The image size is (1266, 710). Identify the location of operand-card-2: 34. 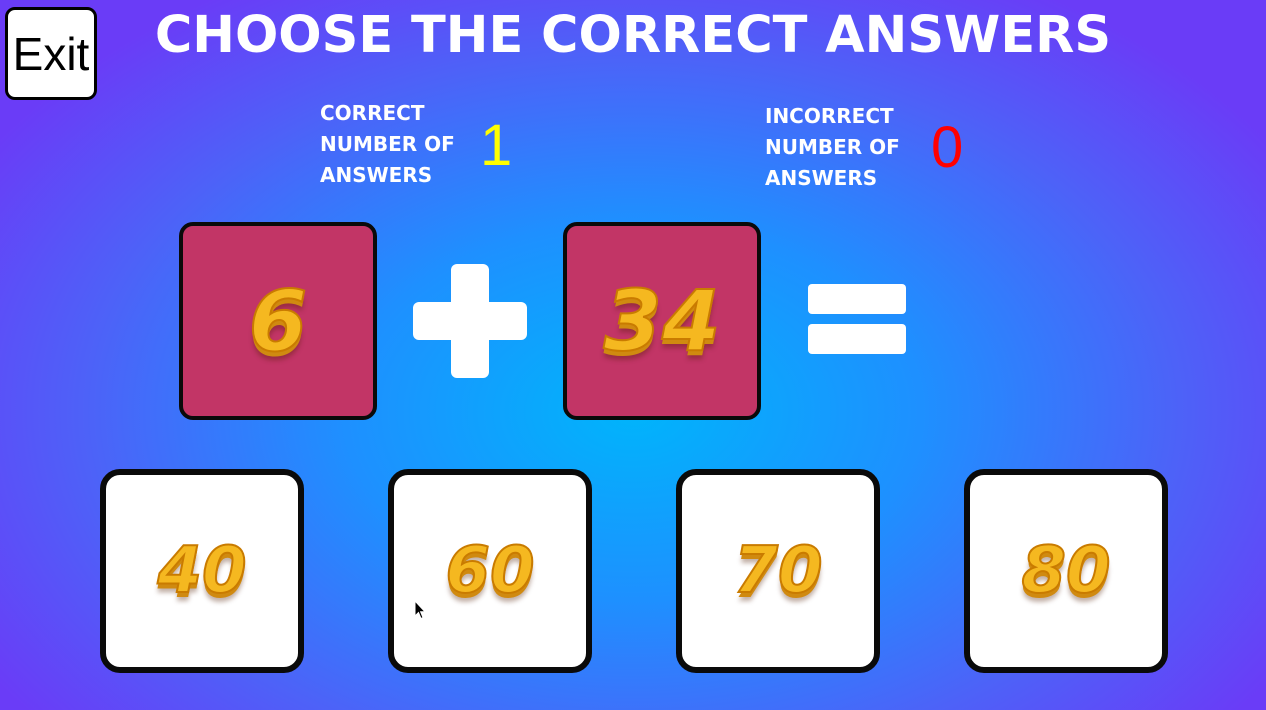
(662, 321).